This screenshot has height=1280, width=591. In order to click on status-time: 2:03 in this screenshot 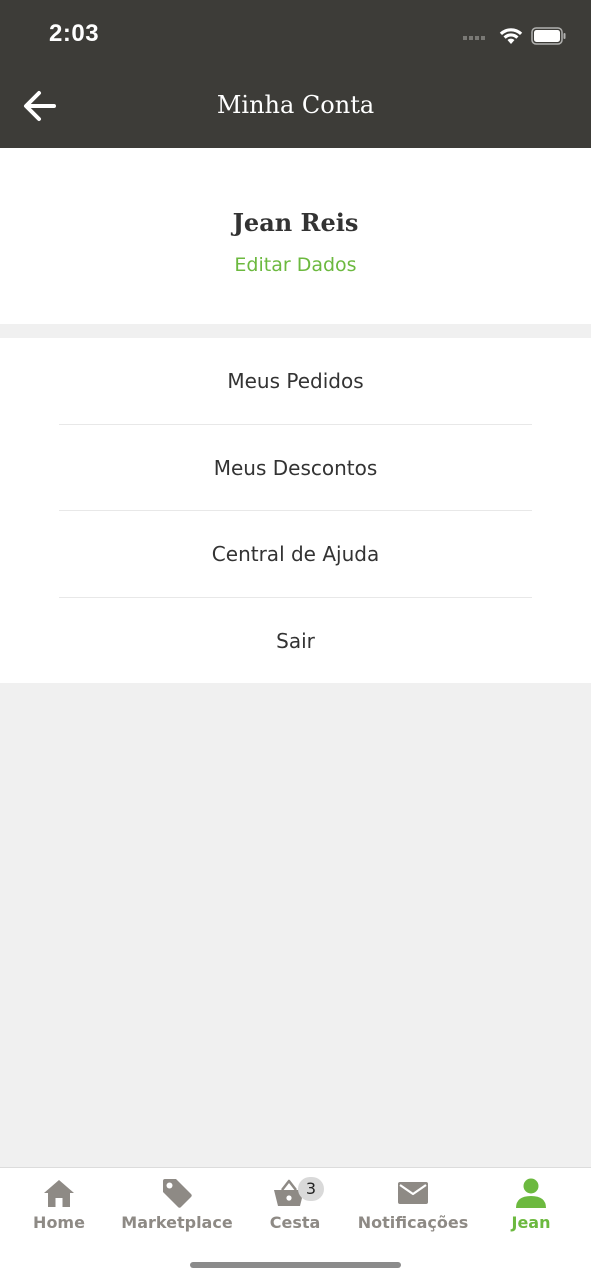, I will do `click(74, 33)`.